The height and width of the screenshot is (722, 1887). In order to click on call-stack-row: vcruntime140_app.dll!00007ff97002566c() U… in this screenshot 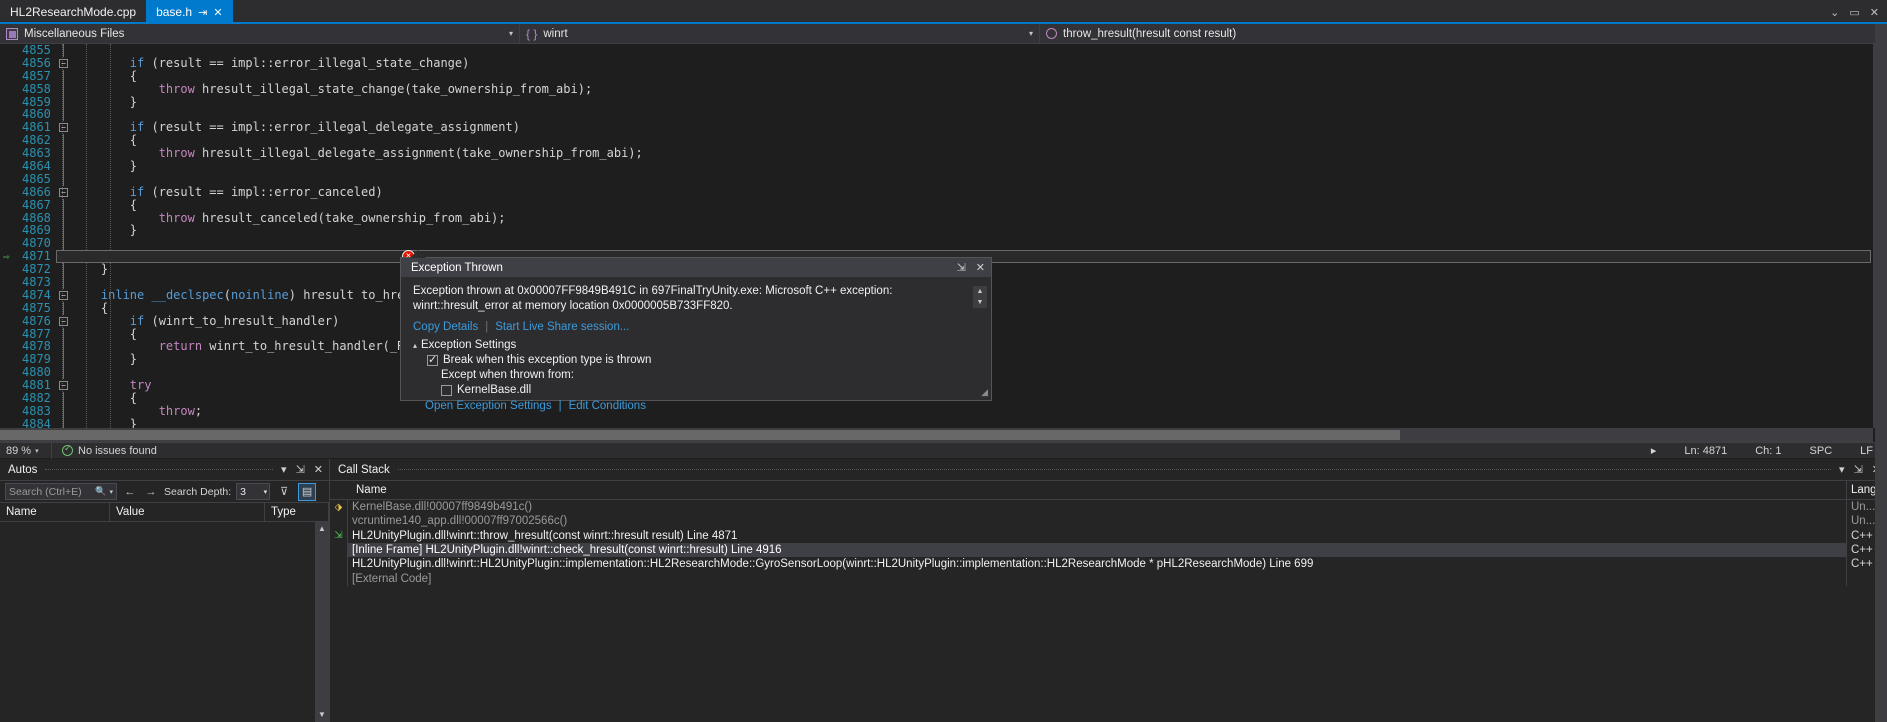, I will do `click(1108, 521)`.